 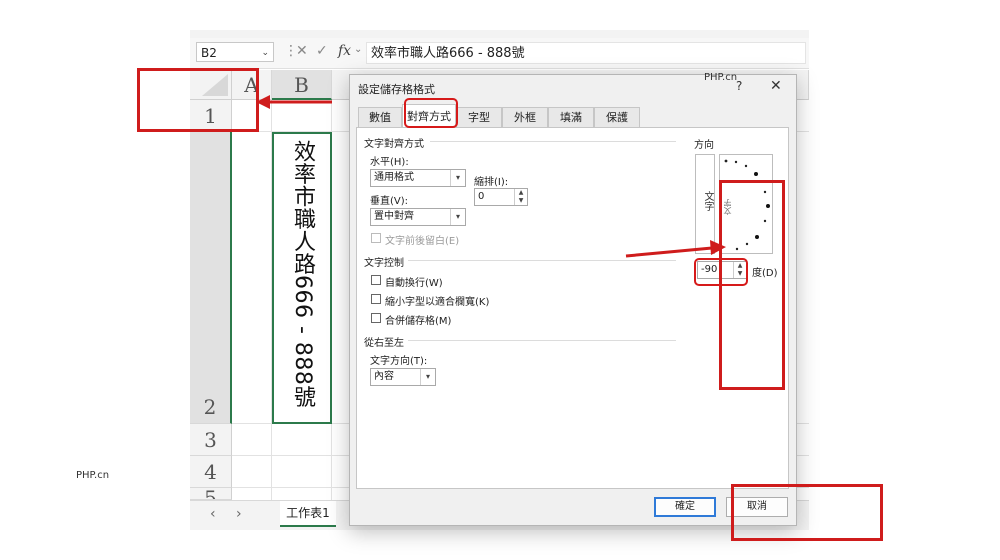 What do you see at coordinates (389, 201) in the screenshot?
I see `vertical-label: 垂直(V):` at bounding box center [389, 201].